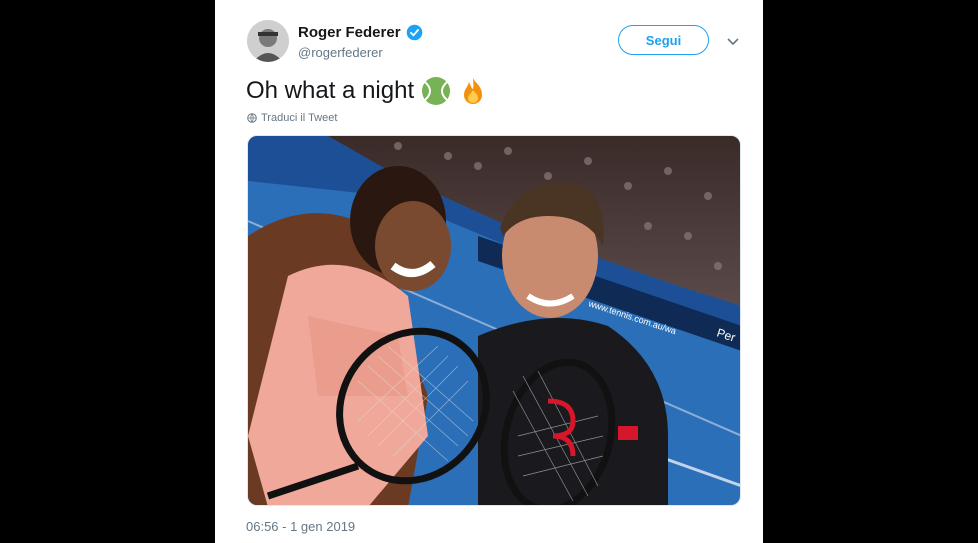 The image size is (978, 543). I want to click on tweet-text: Oh what a night, so click(367, 91).